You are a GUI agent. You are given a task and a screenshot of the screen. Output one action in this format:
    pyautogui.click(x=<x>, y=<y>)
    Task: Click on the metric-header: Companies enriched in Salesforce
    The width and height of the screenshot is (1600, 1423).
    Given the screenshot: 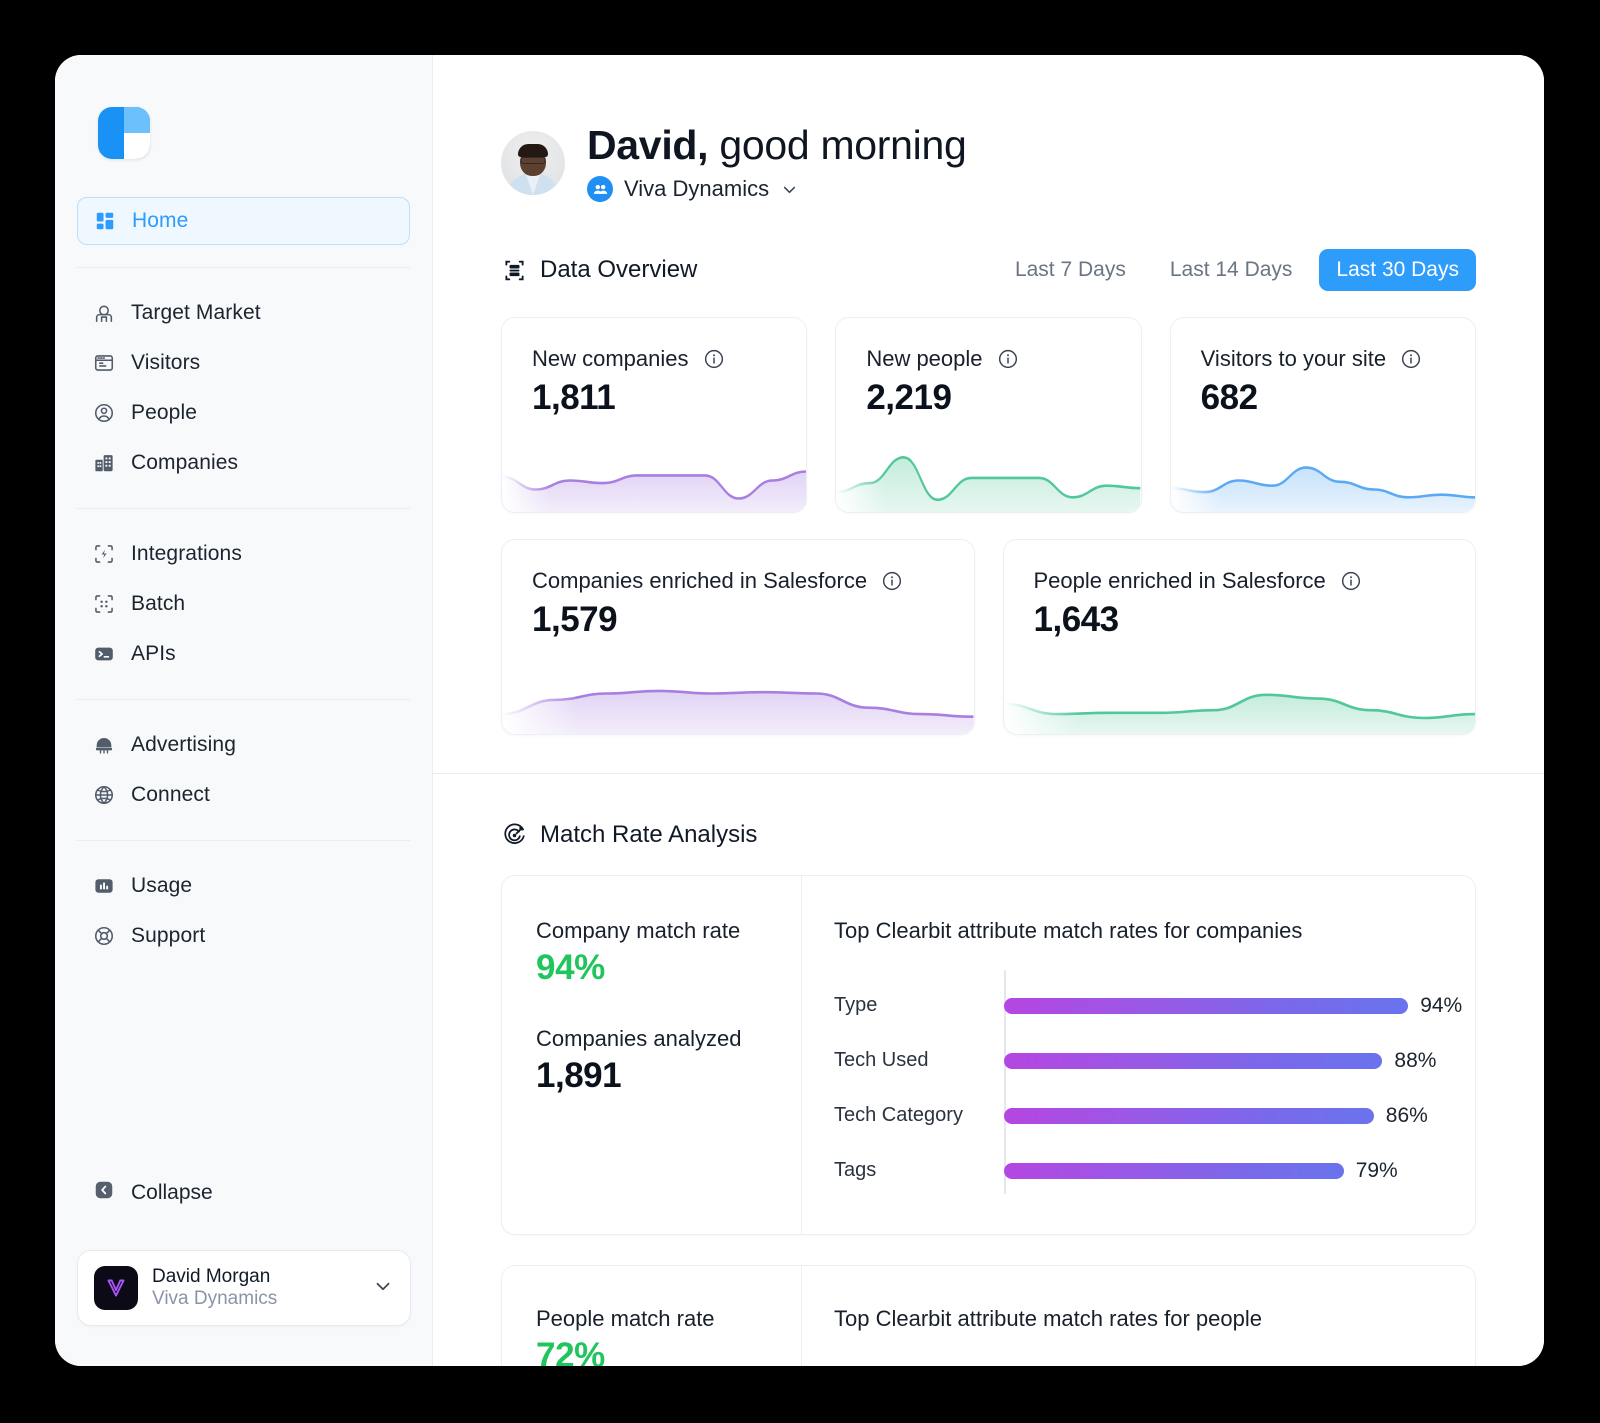 What is the action you would take?
    pyautogui.click(x=738, y=581)
    